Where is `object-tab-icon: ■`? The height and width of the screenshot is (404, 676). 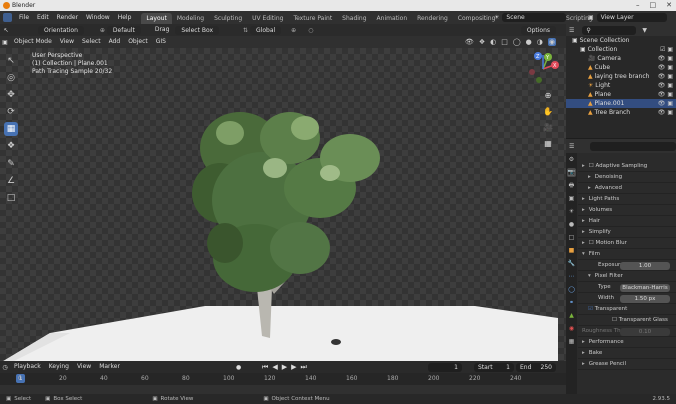
object-tab-icon: ■ is located at coordinates (571, 250).